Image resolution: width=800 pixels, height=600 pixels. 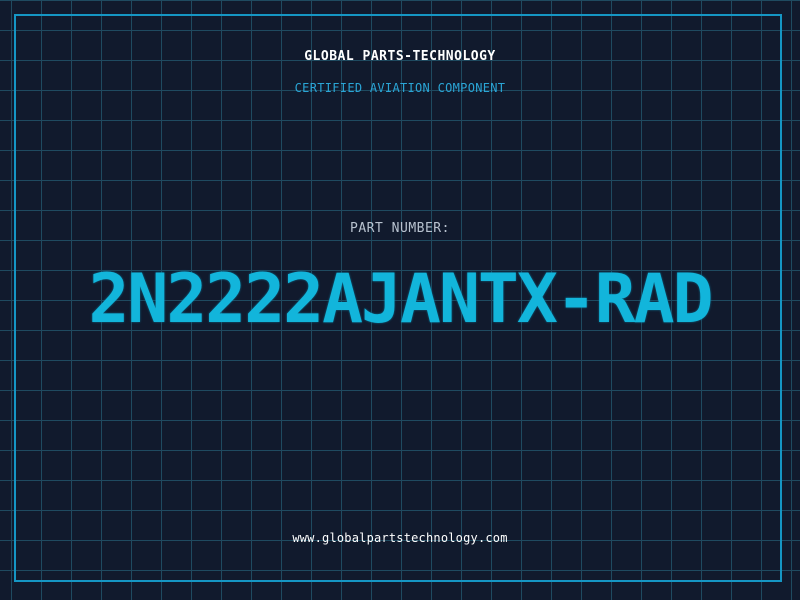 What do you see at coordinates (400, 56) in the screenshot?
I see `company-name: GLOBAL PARTS-TECHNOLOGY` at bounding box center [400, 56].